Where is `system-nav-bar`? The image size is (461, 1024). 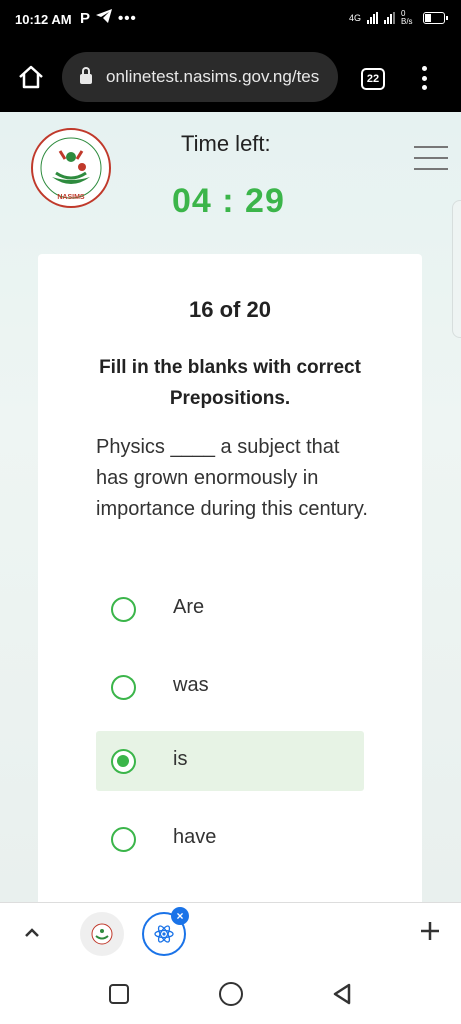
system-nav-bar is located at coordinates (230, 994).